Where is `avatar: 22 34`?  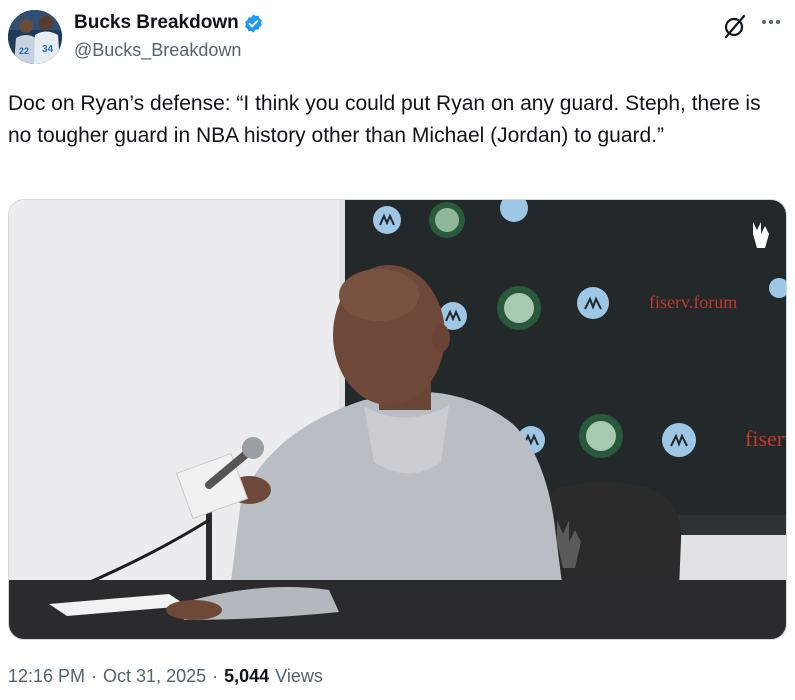 avatar: 22 34 is located at coordinates (35, 37).